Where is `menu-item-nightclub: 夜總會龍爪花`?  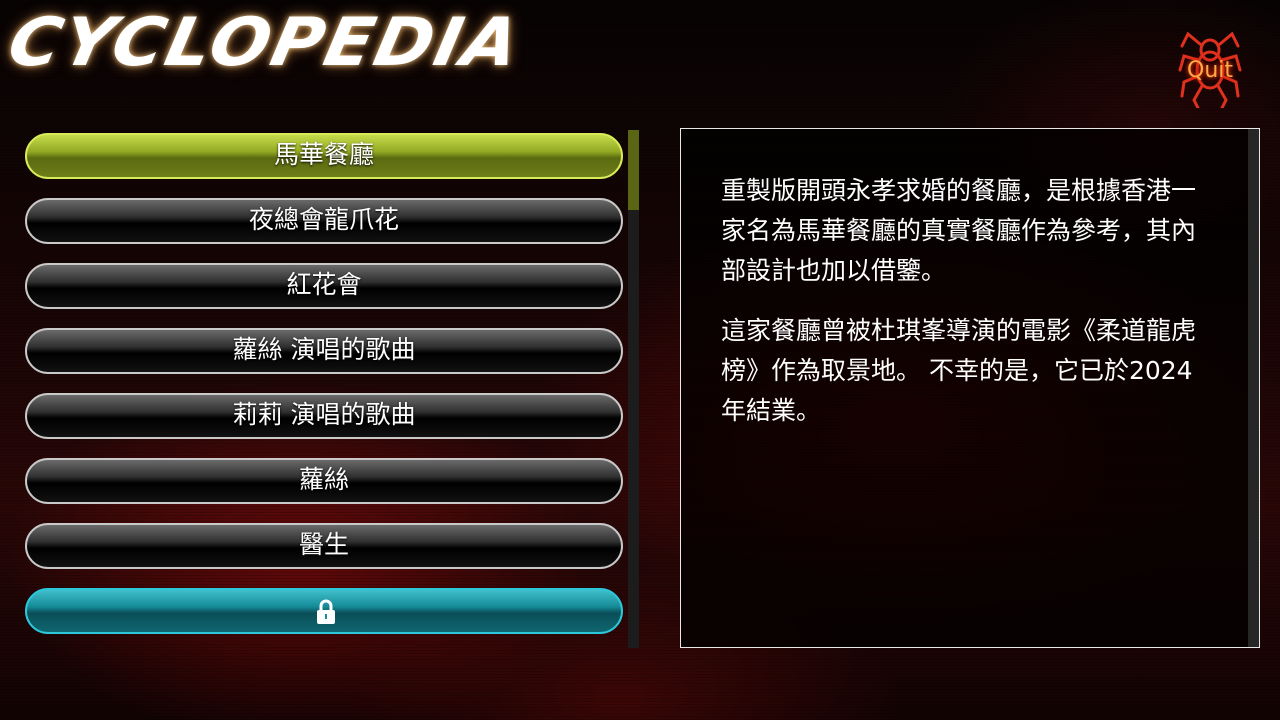
menu-item-nightclub: 夜總會龍爪花 is located at coordinates (324, 221).